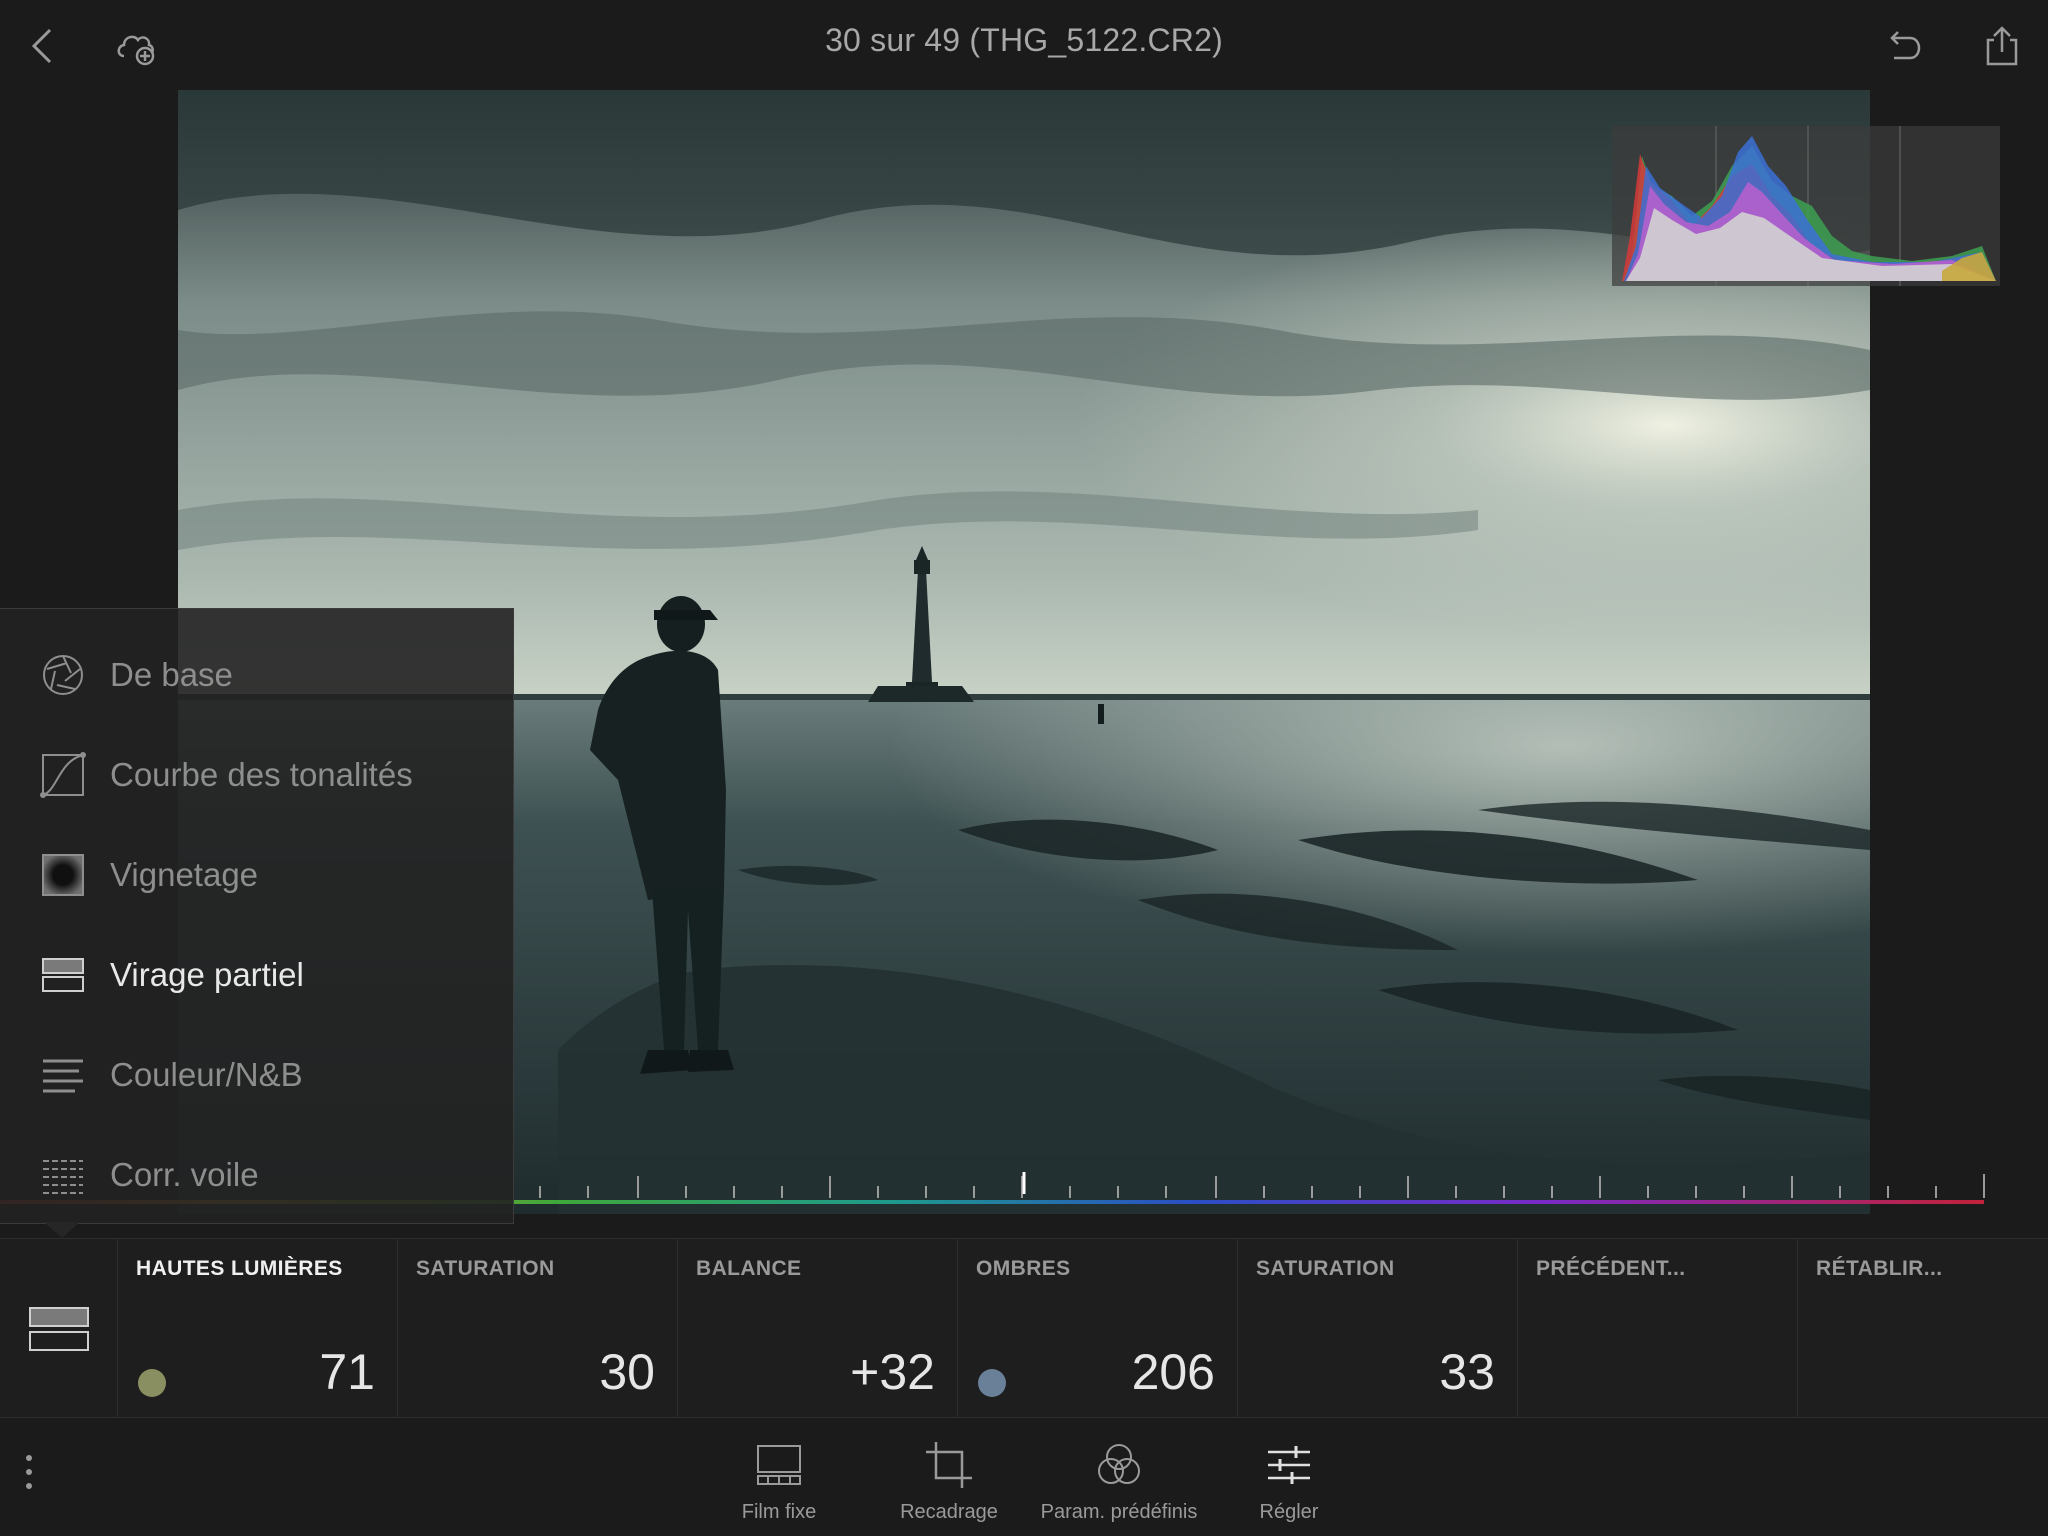  What do you see at coordinates (949, 1465) in the screenshot?
I see `crop-icon` at bounding box center [949, 1465].